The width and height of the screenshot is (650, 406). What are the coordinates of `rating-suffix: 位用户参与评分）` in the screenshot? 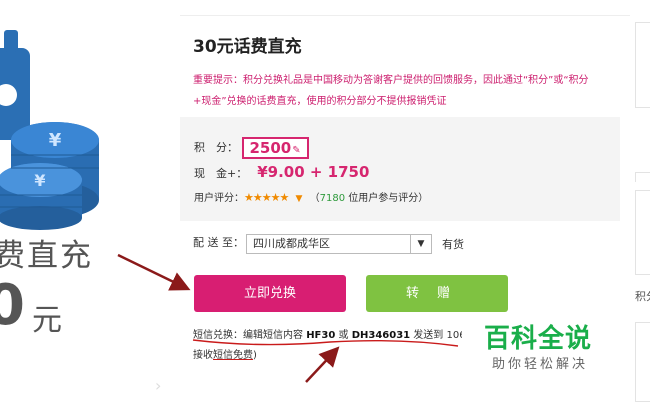 It's located at (387, 198).